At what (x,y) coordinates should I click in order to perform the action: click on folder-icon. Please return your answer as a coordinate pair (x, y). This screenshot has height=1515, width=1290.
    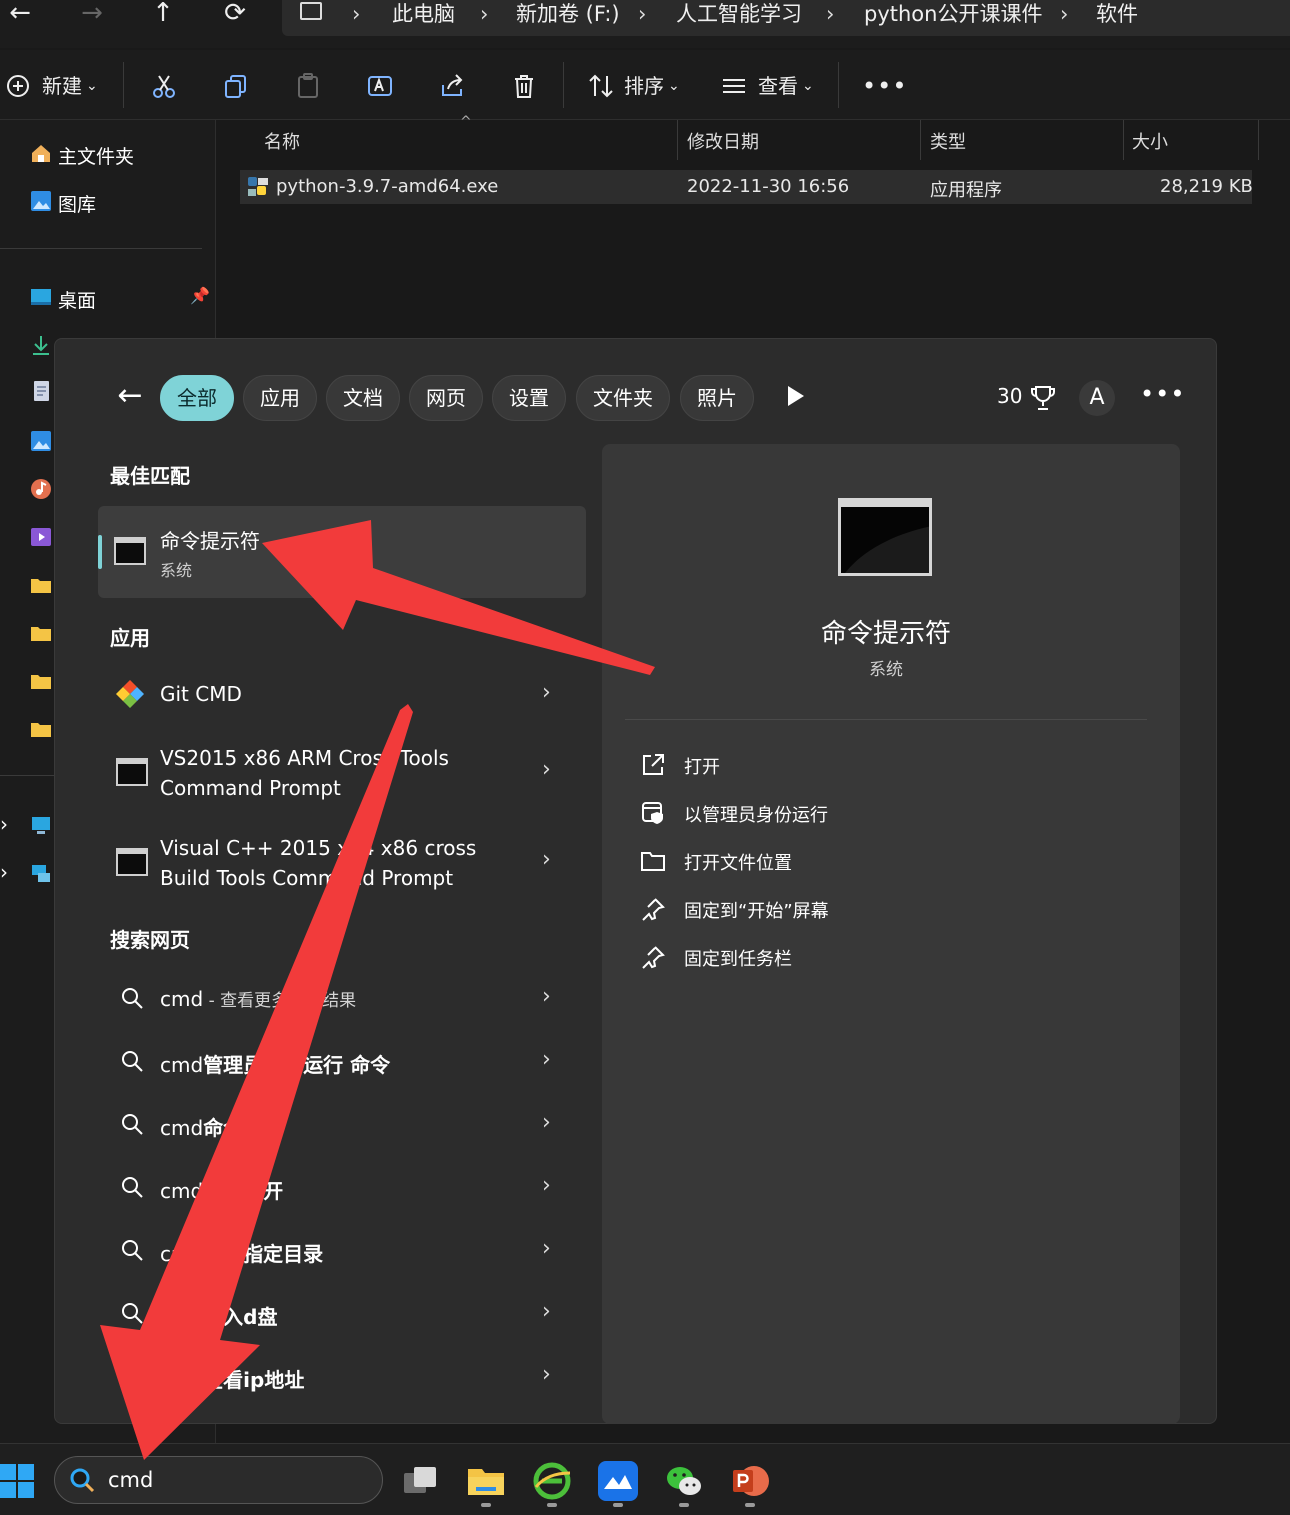
    Looking at the image, I should click on (41, 634).